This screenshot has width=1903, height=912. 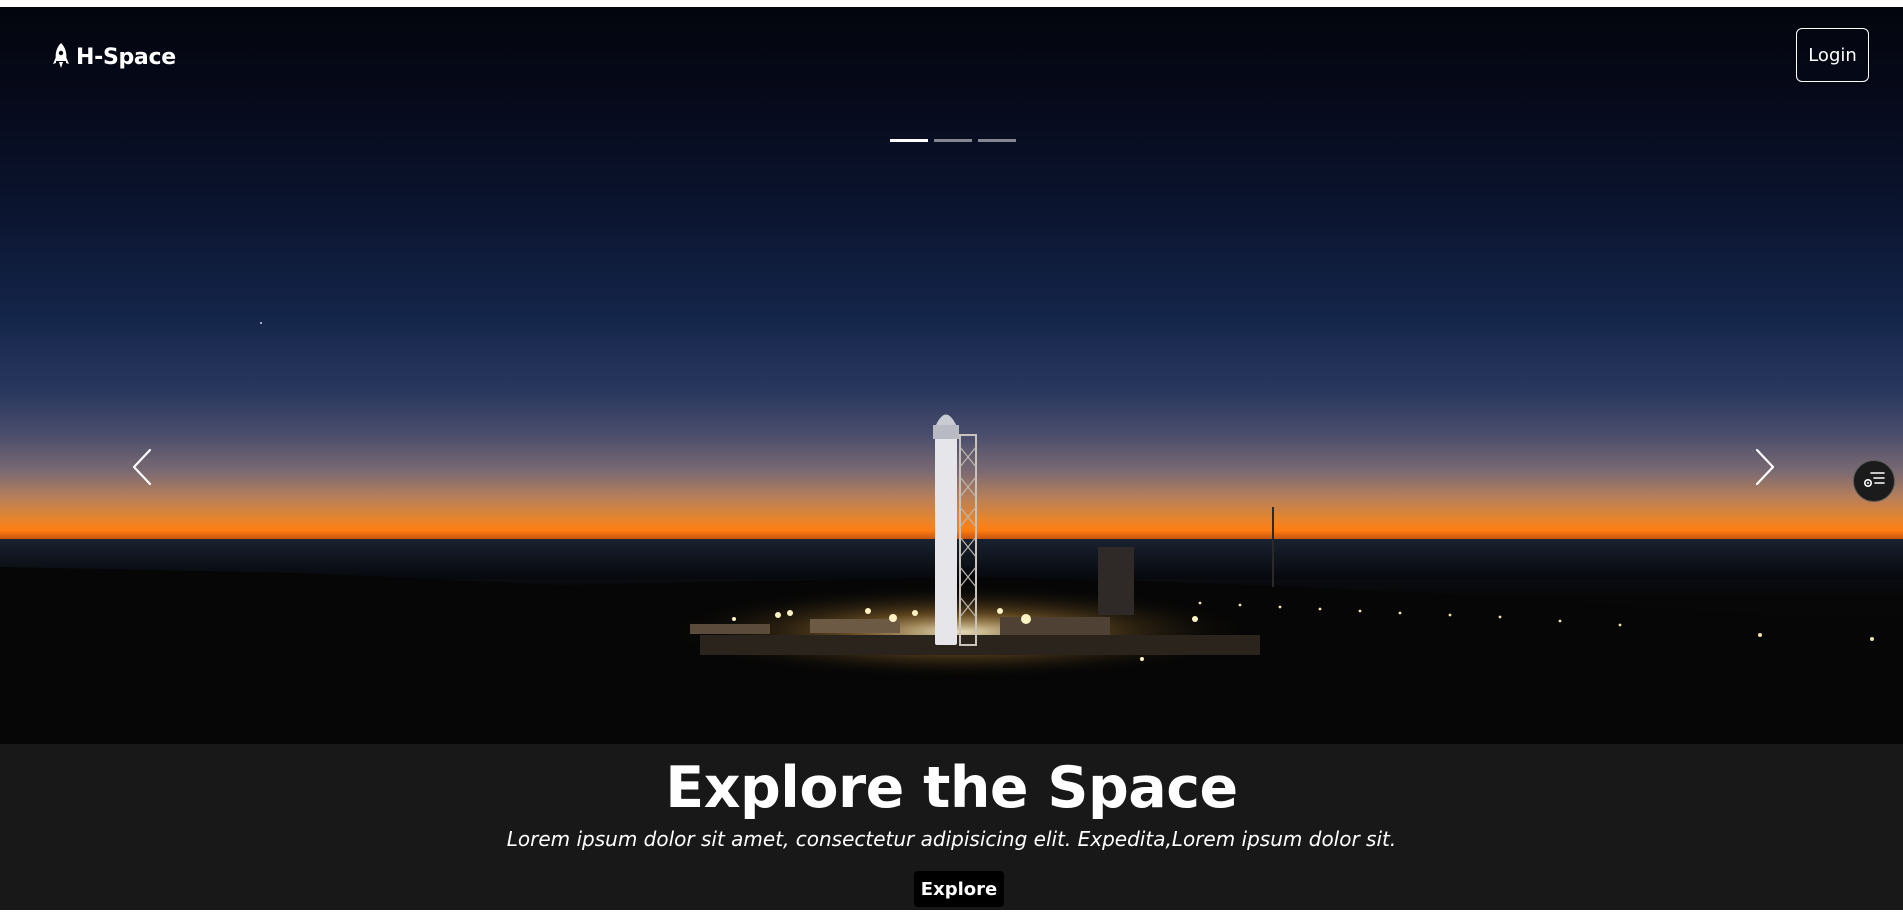 What do you see at coordinates (61, 57) in the screenshot?
I see `rocket-icon` at bounding box center [61, 57].